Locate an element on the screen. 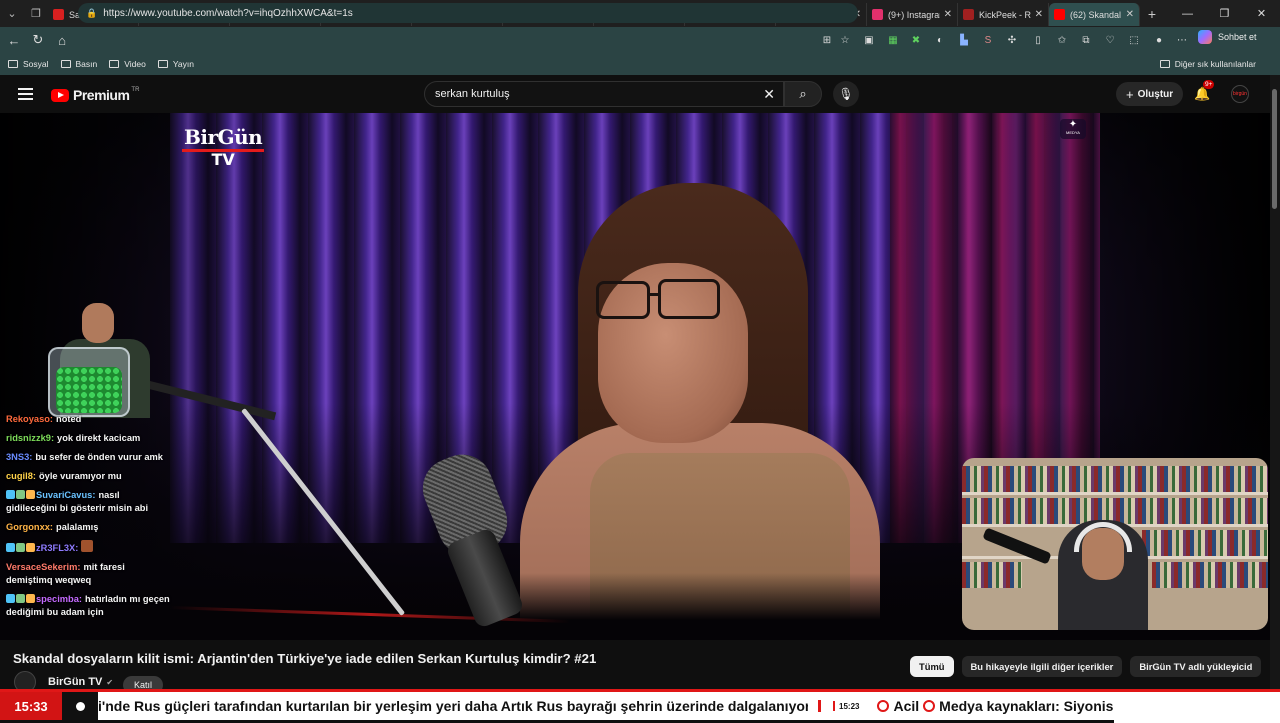  extension-icon-2: ▦ is located at coordinates (893, 40).